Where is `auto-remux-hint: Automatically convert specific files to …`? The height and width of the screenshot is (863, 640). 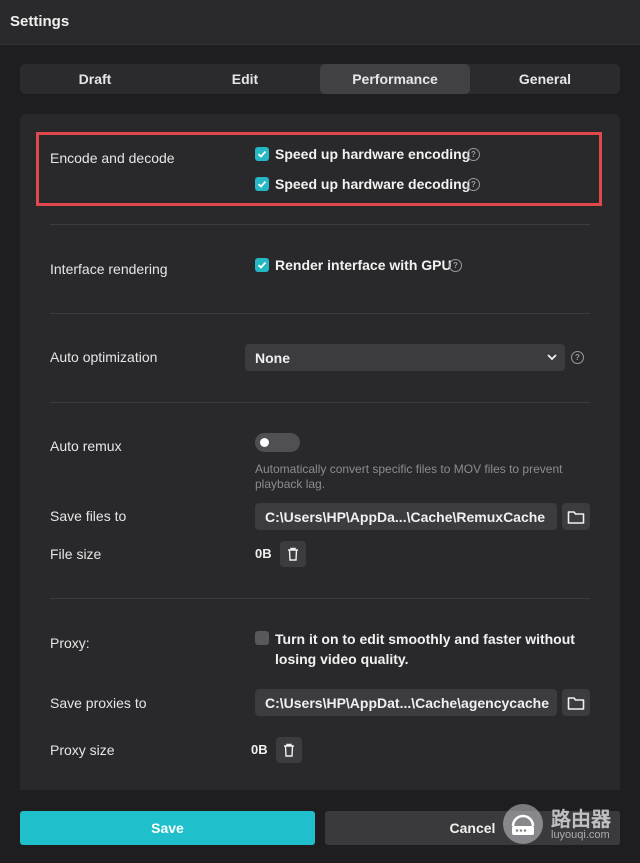 auto-remux-hint: Automatically convert specific files to … is located at coordinates (409, 476).